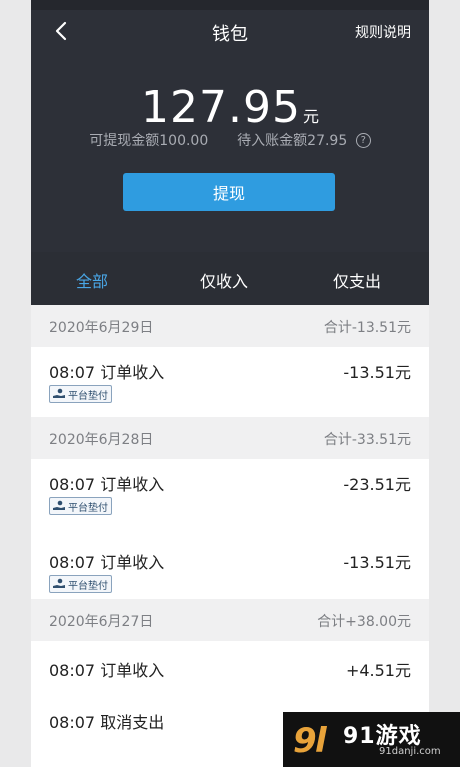 The width and height of the screenshot is (460, 767). I want to click on watermark-url: 91danji.com, so click(410, 751).